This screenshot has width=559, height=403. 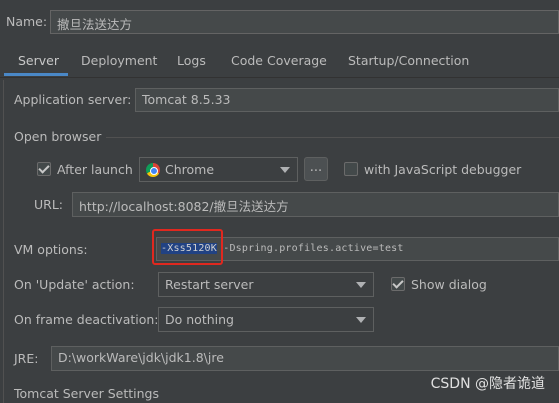 I want to click on after-launch-label: After launch, so click(x=95, y=169).